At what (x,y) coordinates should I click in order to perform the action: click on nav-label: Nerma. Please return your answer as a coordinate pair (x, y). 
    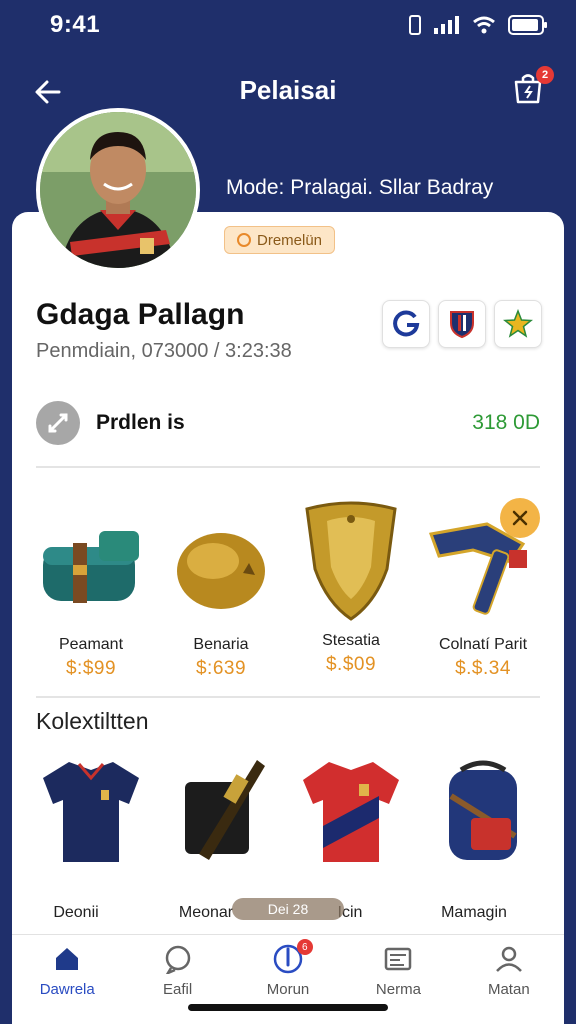
    Looking at the image, I should click on (398, 989).